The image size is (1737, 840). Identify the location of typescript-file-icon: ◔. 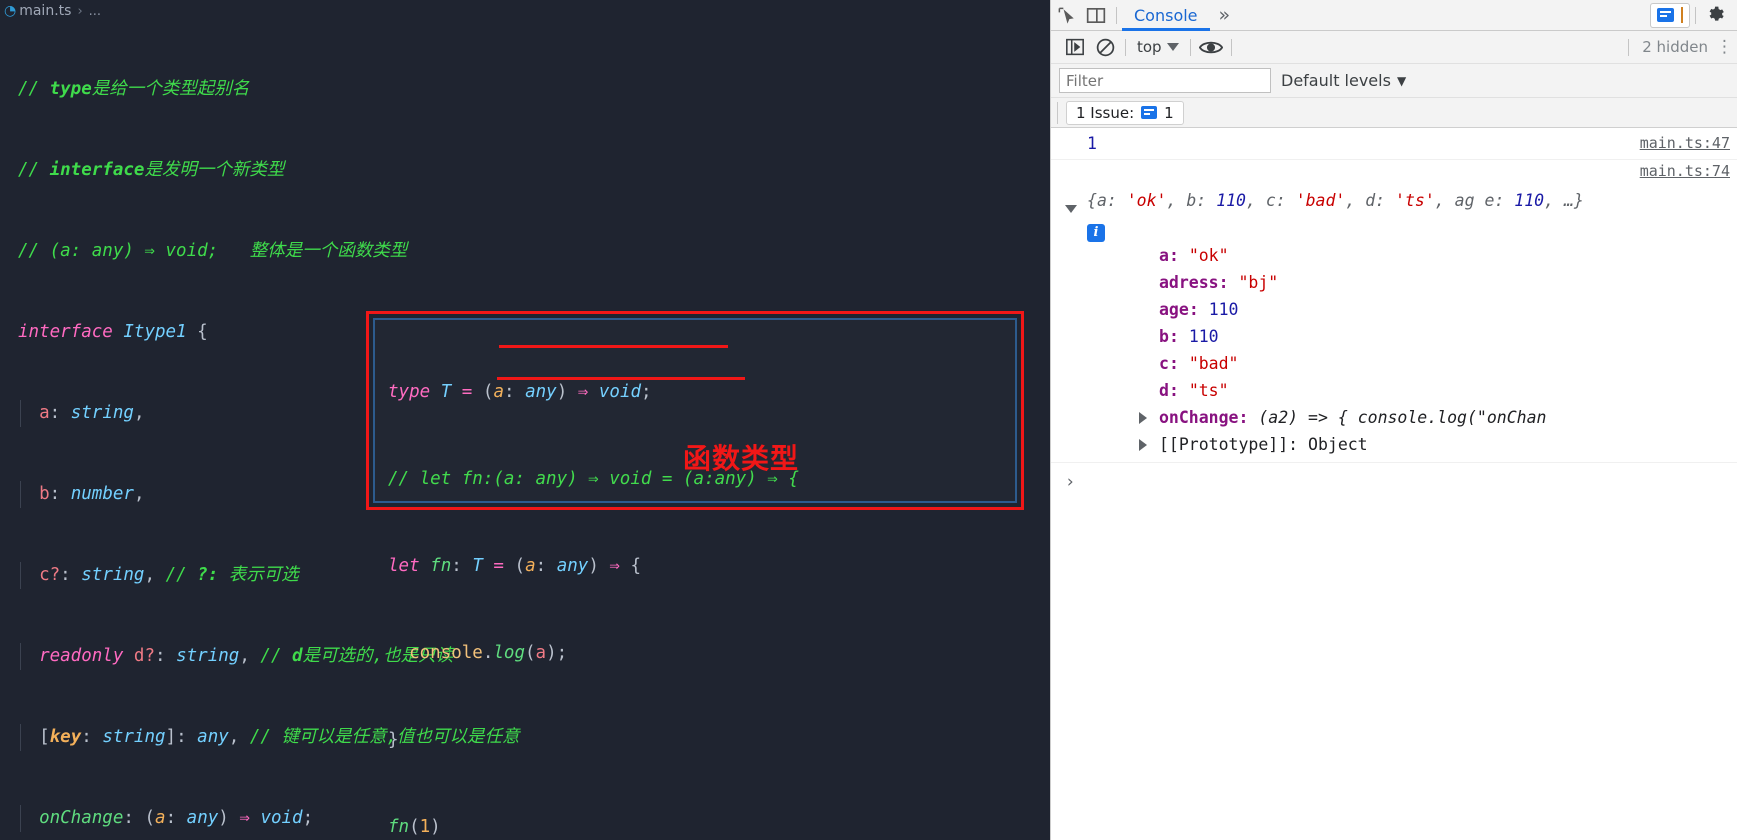
(10, 11).